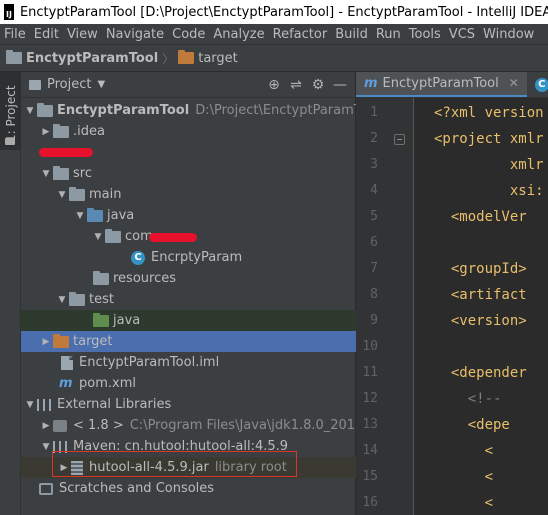  What do you see at coordinates (174, 464) in the screenshot?
I see `annotation-highlight-box` at bounding box center [174, 464].